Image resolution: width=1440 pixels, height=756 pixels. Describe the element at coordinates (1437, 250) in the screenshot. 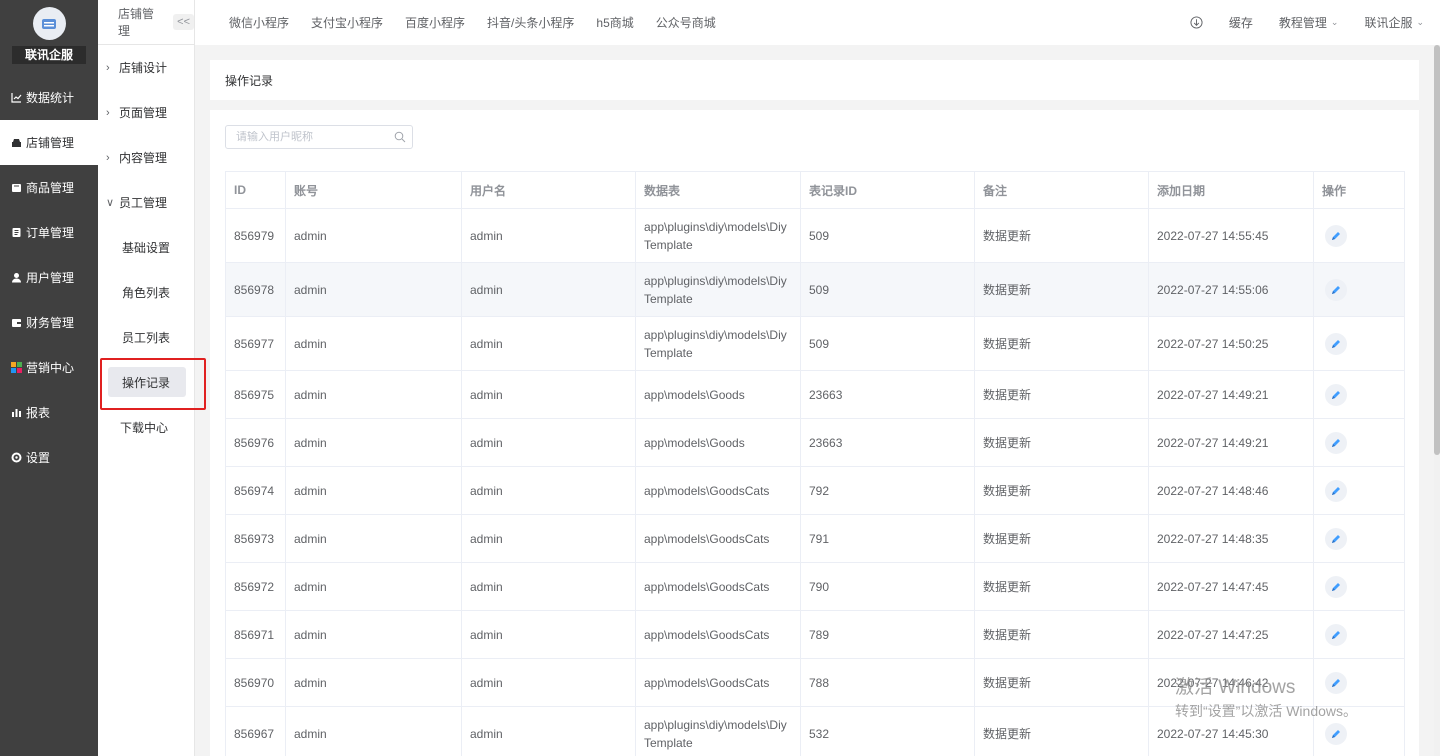

I see `scrollbar-thumb` at that location.